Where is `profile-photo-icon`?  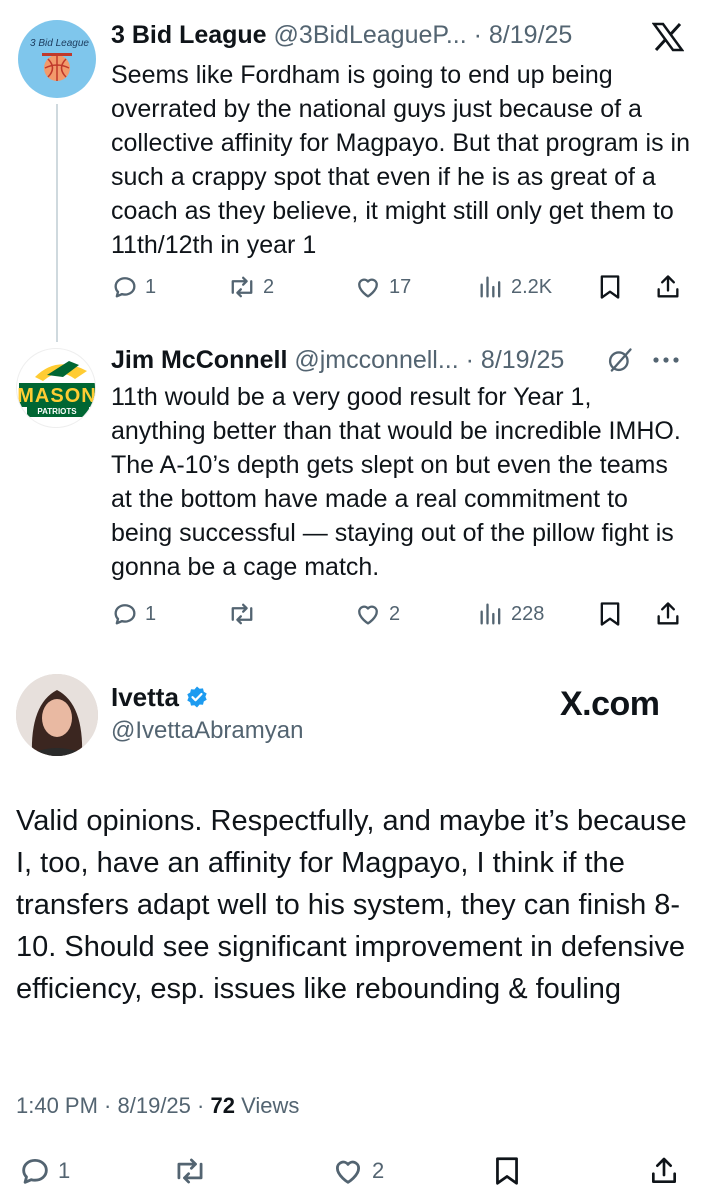
profile-photo-icon is located at coordinates (57, 715).